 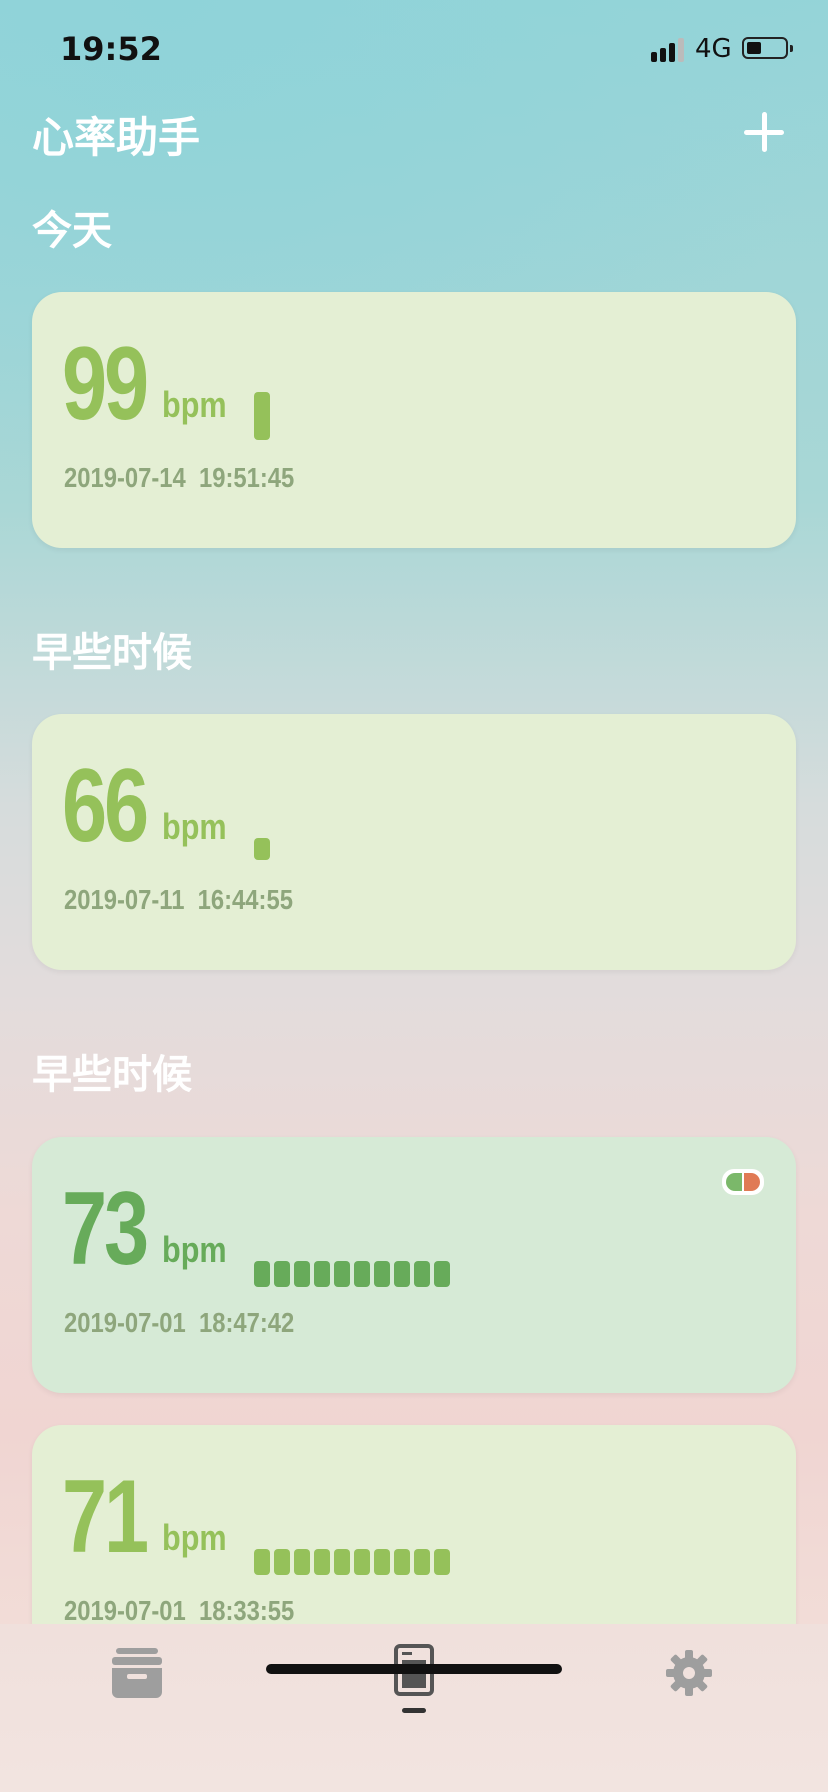 I want to click on pill-icon, so click(x=743, y=1182).